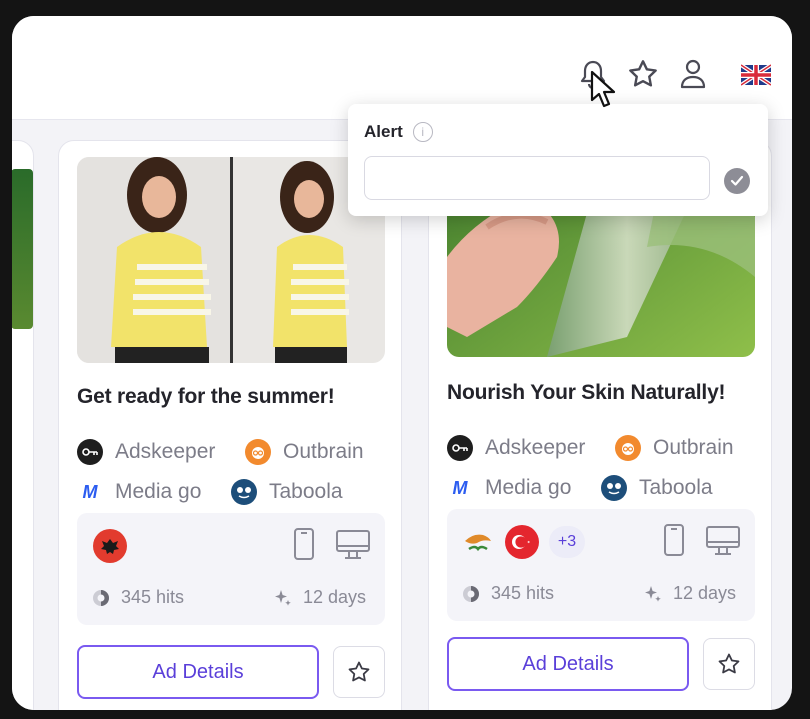 The height and width of the screenshot is (719, 810). I want to click on partial-card, so click(23, 425).